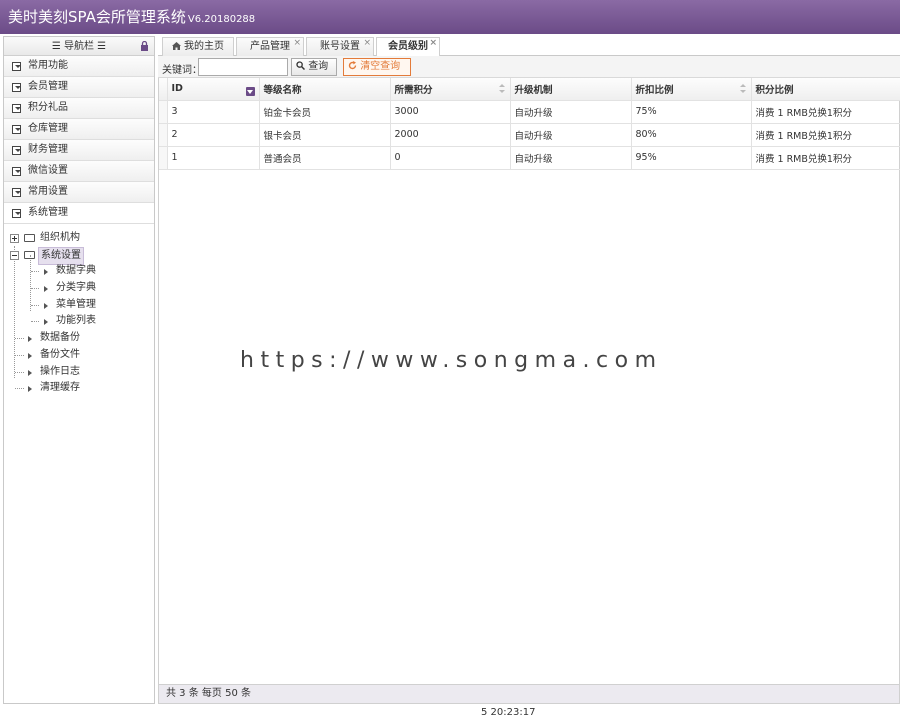 The height and width of the screenshot is (722, 900). Describe the element at coordinates (250, 91) in the screenshot. I see `sort-desc-icon` at that location.